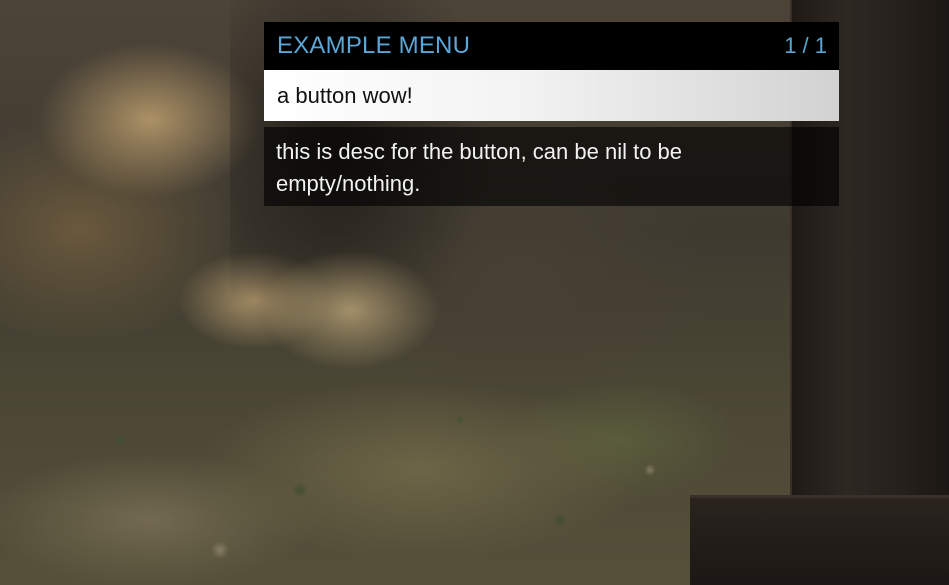  Describe the element at coordinates (374, 45) in the screenshot. I see `menu-title: EXAMPLE MENU` at that location.